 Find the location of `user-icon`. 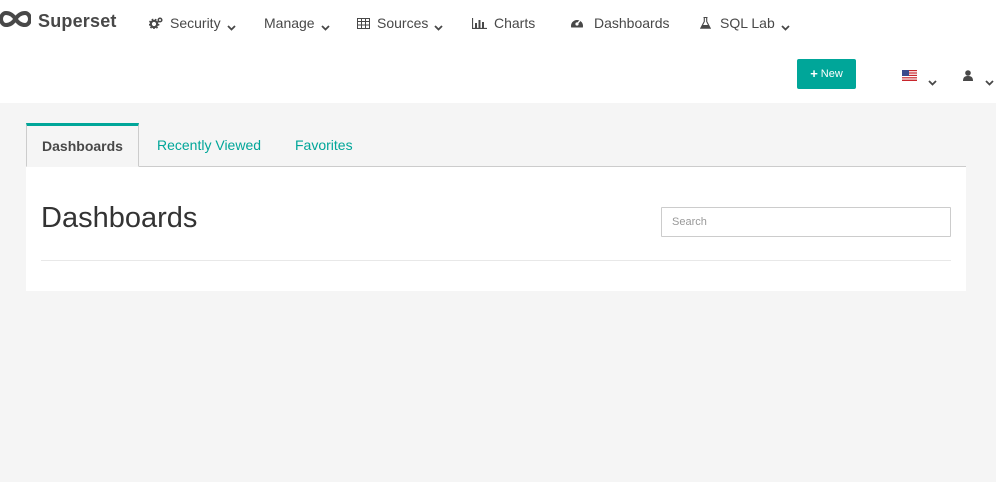

user-icon is located at coordinates (968, 77).